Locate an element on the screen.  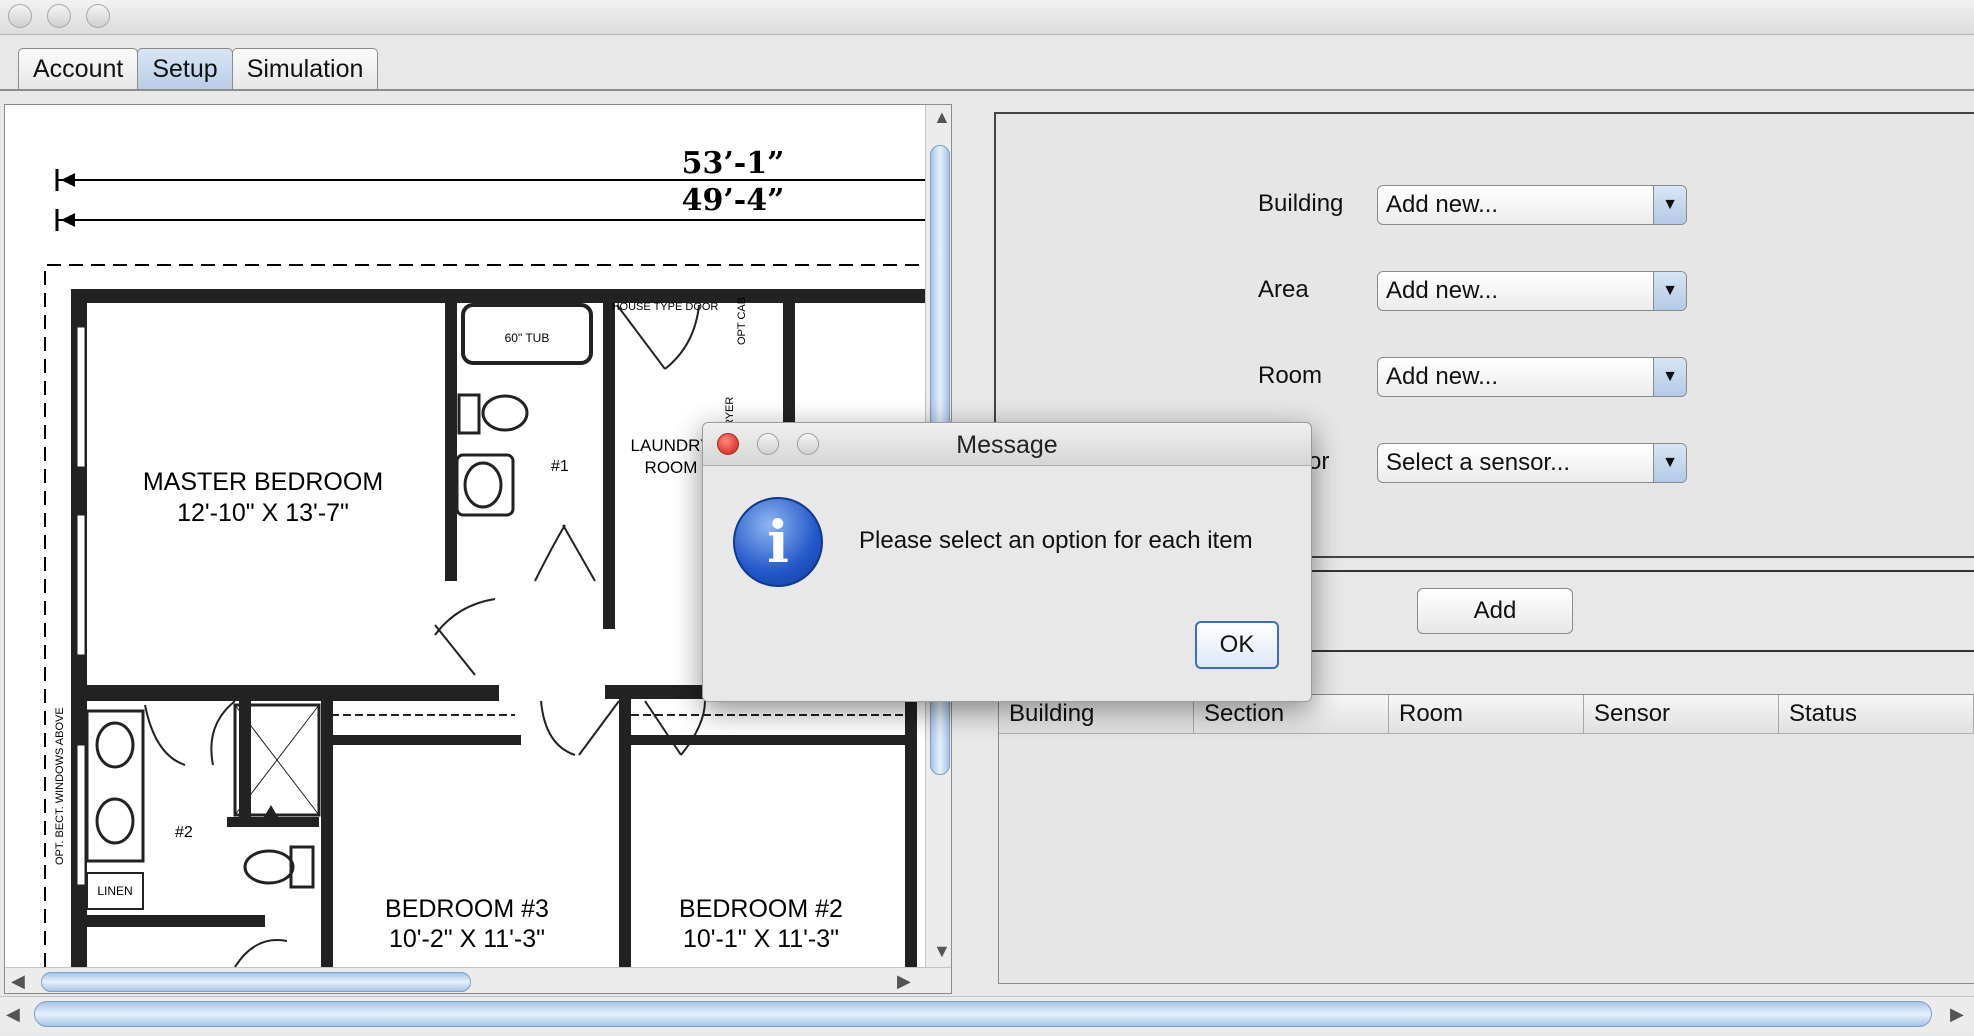
bath2-label: #2 is located at coordinates (184, 832).